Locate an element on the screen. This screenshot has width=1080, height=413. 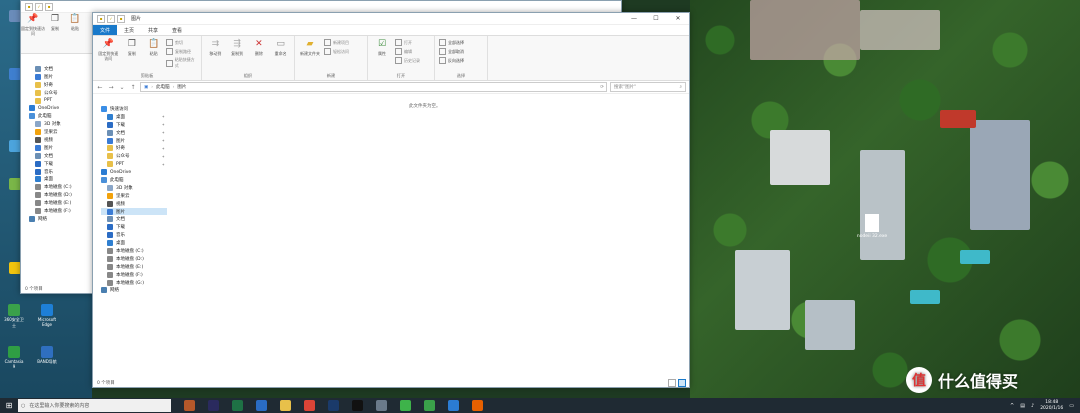
back-copy-button: ❐ 复制 is located at coordinates (55, 33).